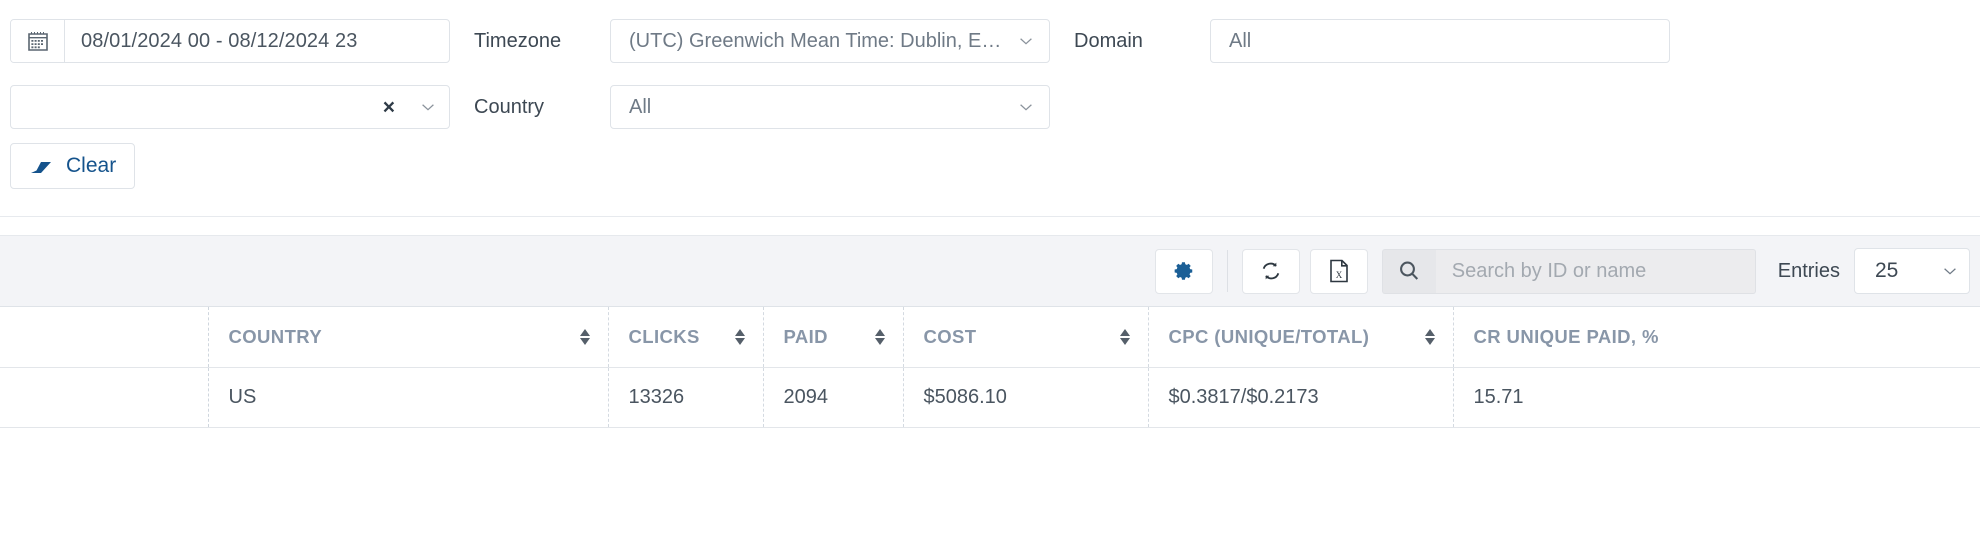  I want to click on clear-button-label: Clear, so click(91, 165).